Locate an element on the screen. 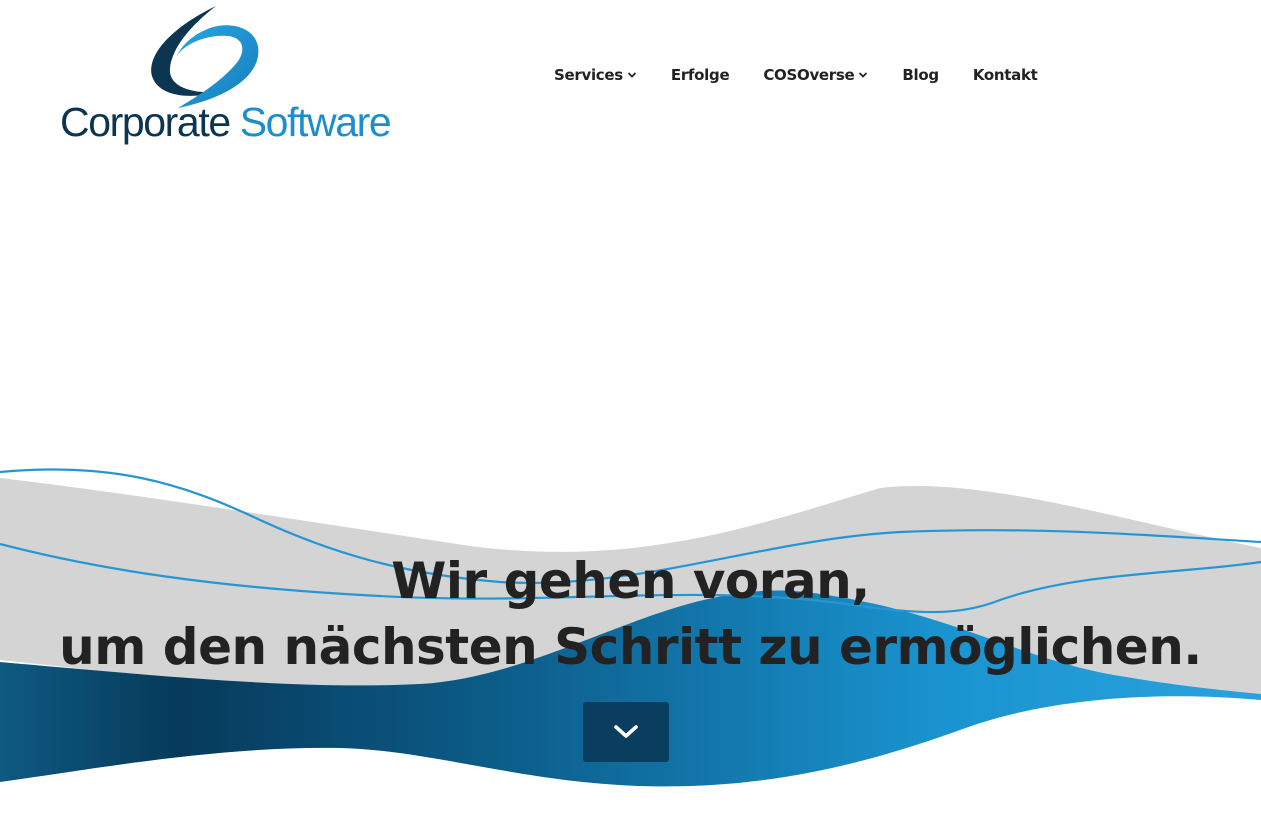 Image resolution: width=1261 pixels, height=823 pixels. nav-erfolge-label: Erfolge is located at coordinates (700, 75).